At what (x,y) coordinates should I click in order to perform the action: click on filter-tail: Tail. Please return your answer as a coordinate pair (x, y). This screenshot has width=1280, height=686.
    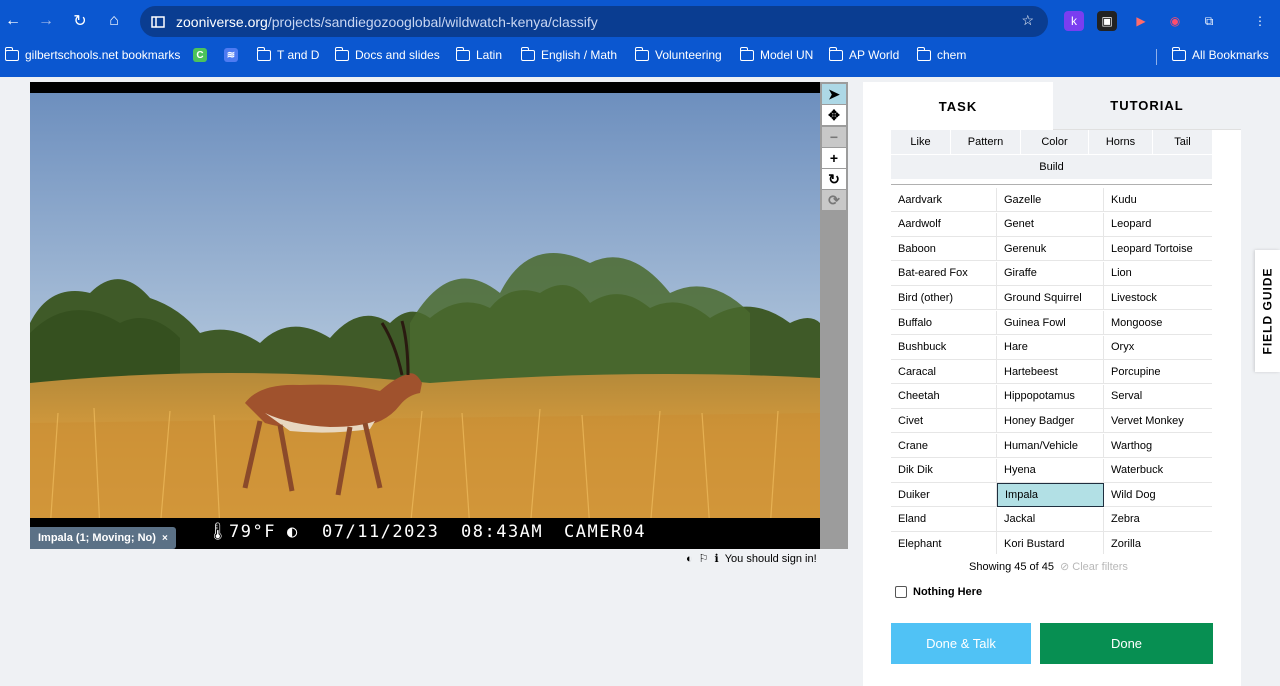
    Looking at the image, I should click on (1182, 142).